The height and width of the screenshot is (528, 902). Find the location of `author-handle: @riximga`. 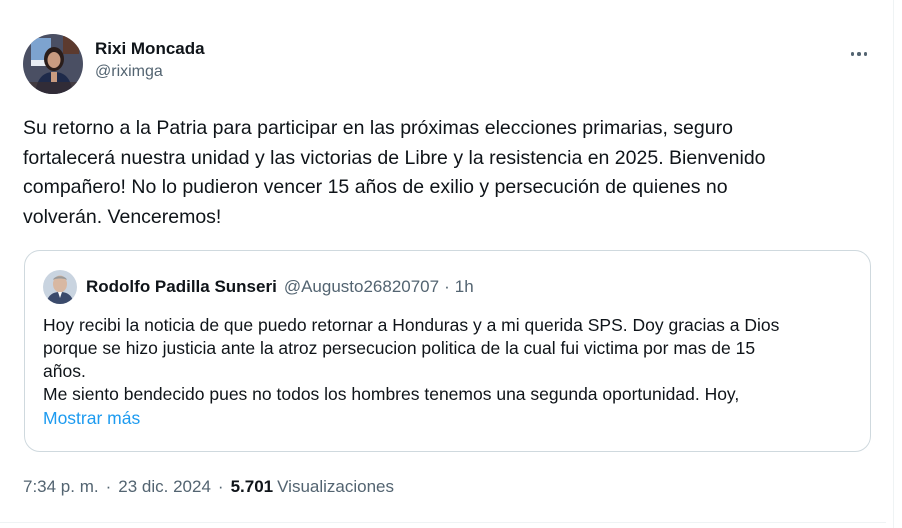

author-handle: @riximga is located at coordinates (150, 72).